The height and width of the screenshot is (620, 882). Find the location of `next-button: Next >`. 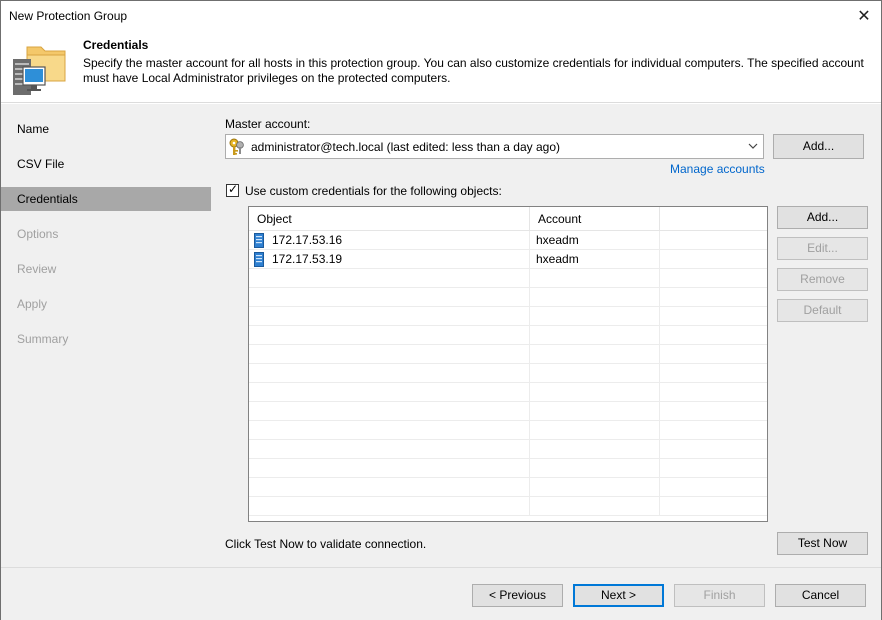

next-button: Next > is located at coordinates (618, 595).